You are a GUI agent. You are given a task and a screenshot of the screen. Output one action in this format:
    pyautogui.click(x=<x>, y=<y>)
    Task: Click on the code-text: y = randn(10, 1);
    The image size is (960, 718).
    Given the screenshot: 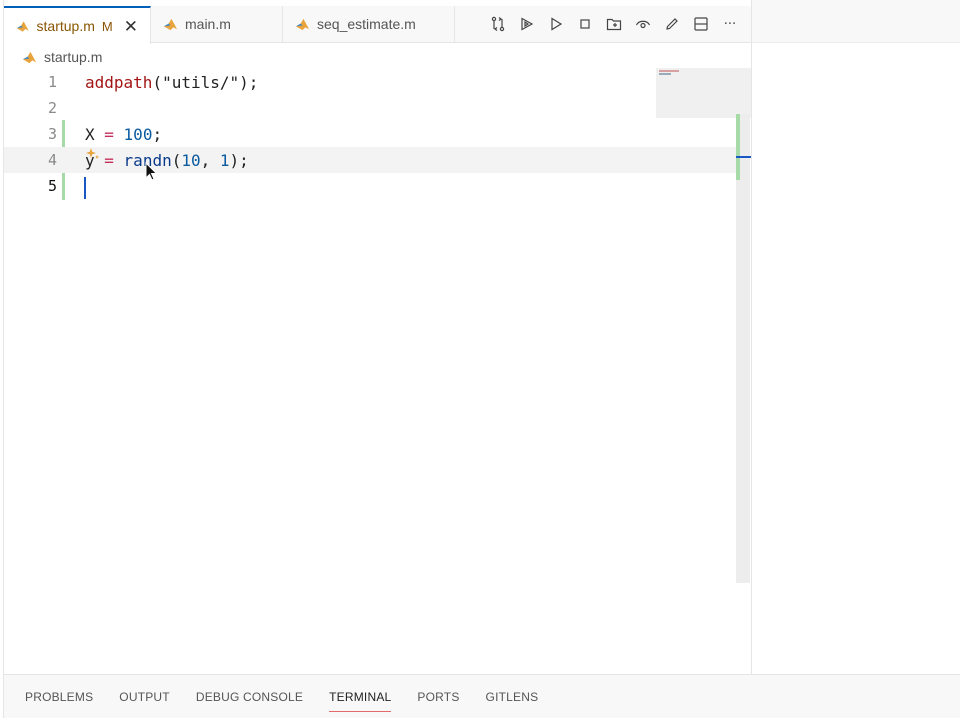 What is the action you would take?
    pyautogui.click(x=167, y=160)
    